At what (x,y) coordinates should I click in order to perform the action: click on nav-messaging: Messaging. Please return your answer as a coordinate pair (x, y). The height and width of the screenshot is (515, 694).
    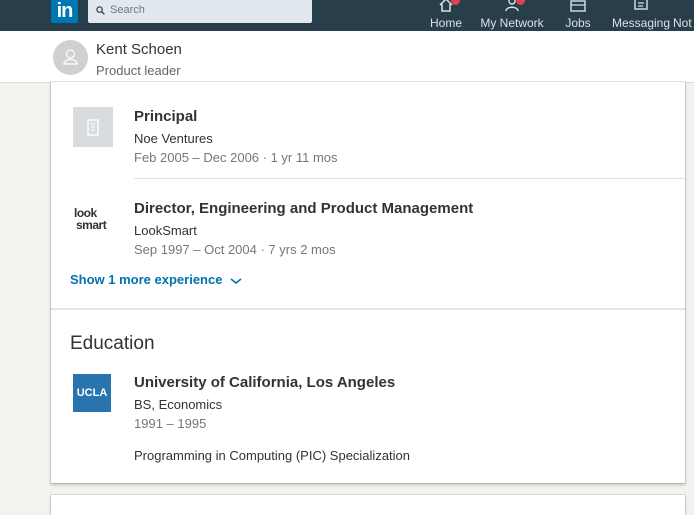
    Looking at the image, I should click on (641, 15).